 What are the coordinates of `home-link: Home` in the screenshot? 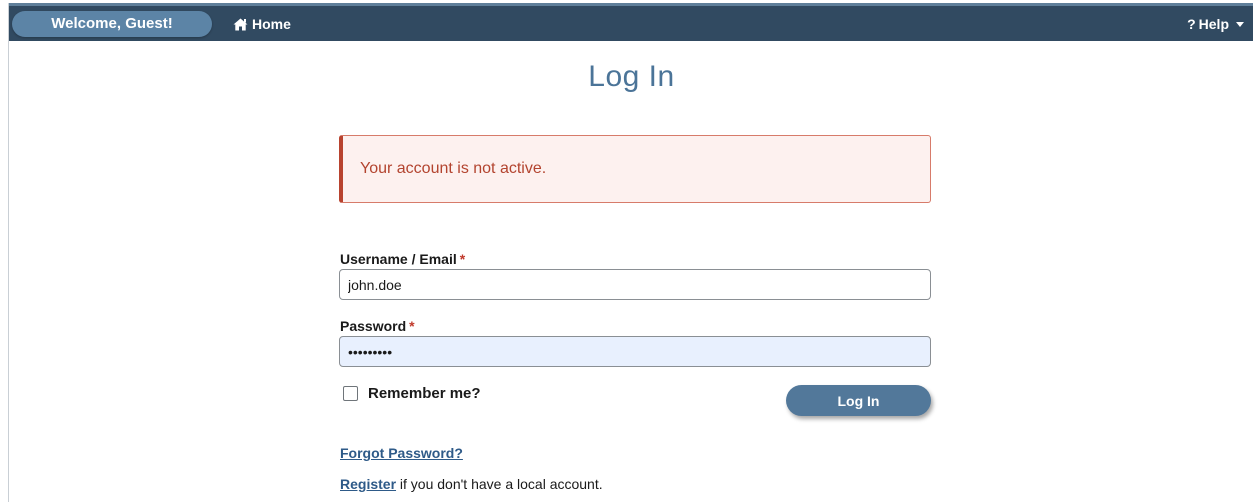 It's located at (262, 24).